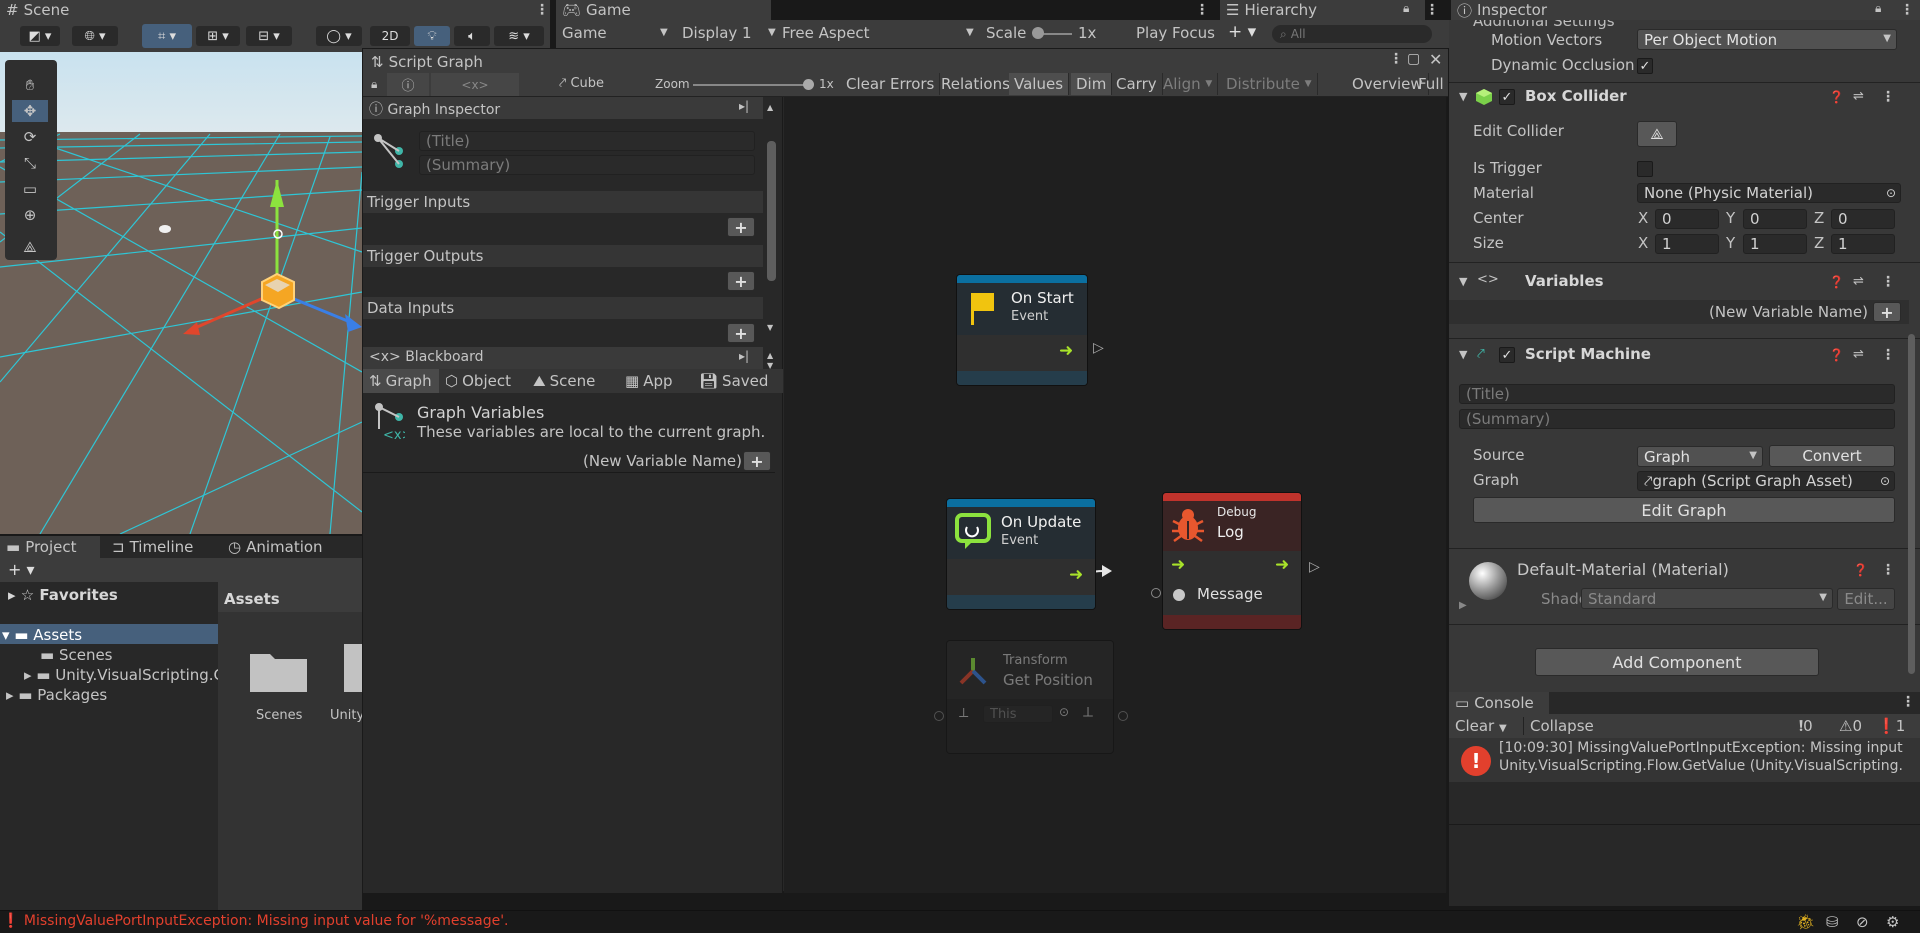 The width and height of the screenshot is (1920, 933). I want to click on error-count: ❗1, so click(1891, 726).